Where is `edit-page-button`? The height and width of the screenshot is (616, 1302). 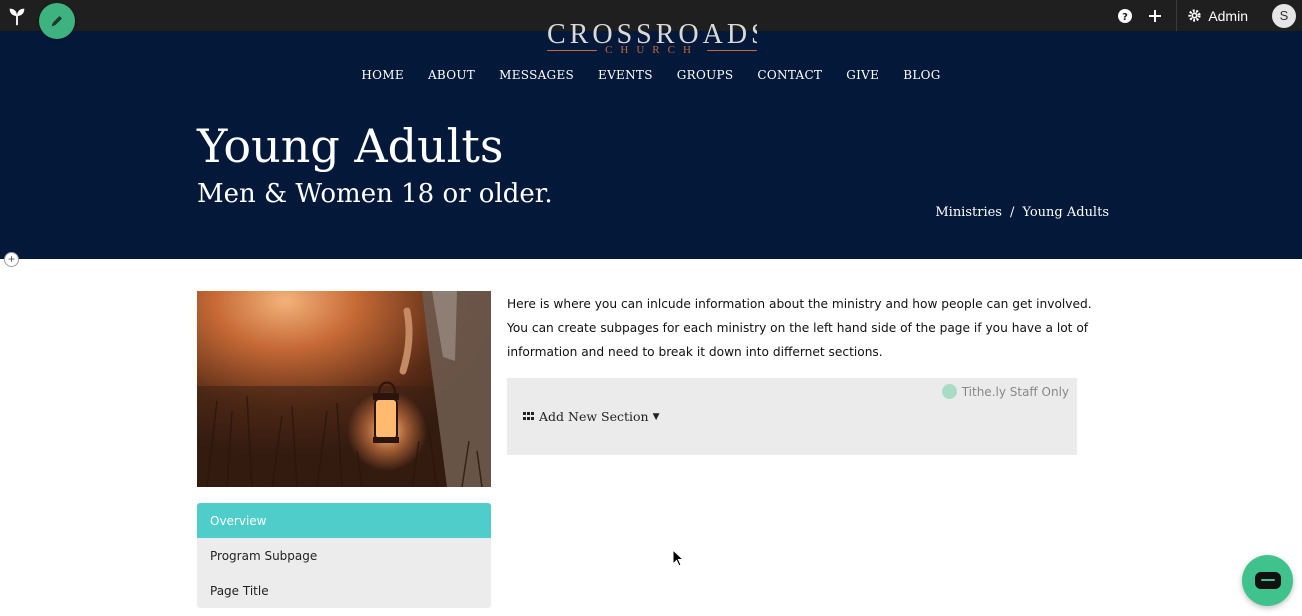 edit-page-button is located at coordinates (57, 21).